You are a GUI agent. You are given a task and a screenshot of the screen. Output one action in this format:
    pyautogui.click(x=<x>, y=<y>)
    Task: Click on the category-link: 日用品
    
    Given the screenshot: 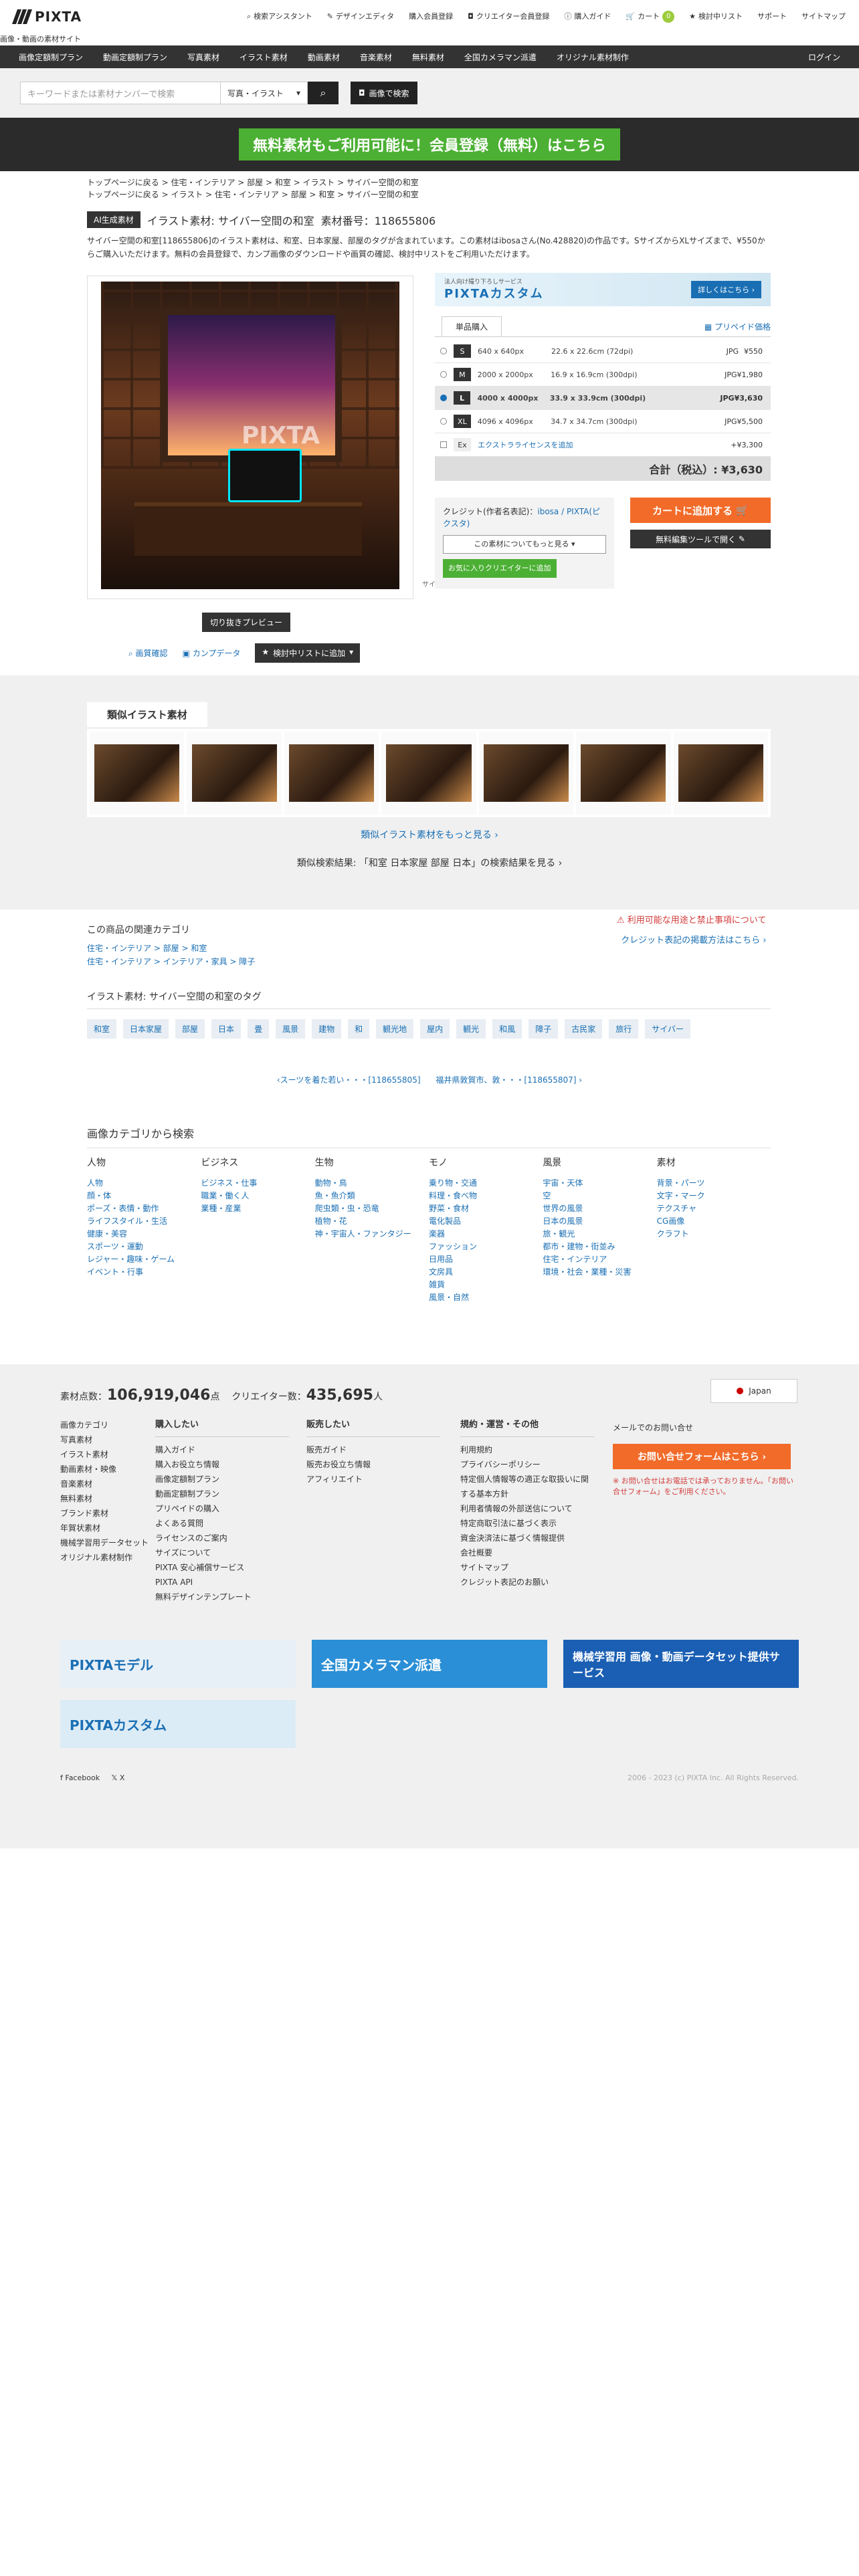 What is the action you would take?
    pyautogui.click(x=486, y=1259)
    